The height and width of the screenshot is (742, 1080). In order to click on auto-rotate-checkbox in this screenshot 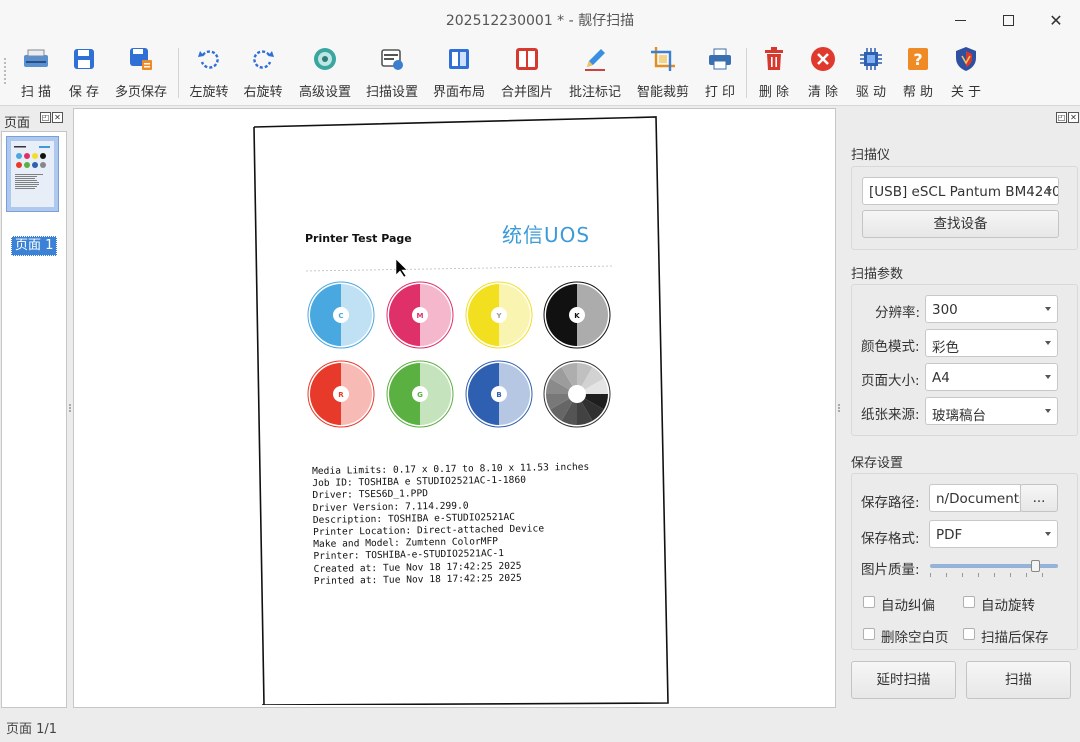, I will do `click(969, 602)`.